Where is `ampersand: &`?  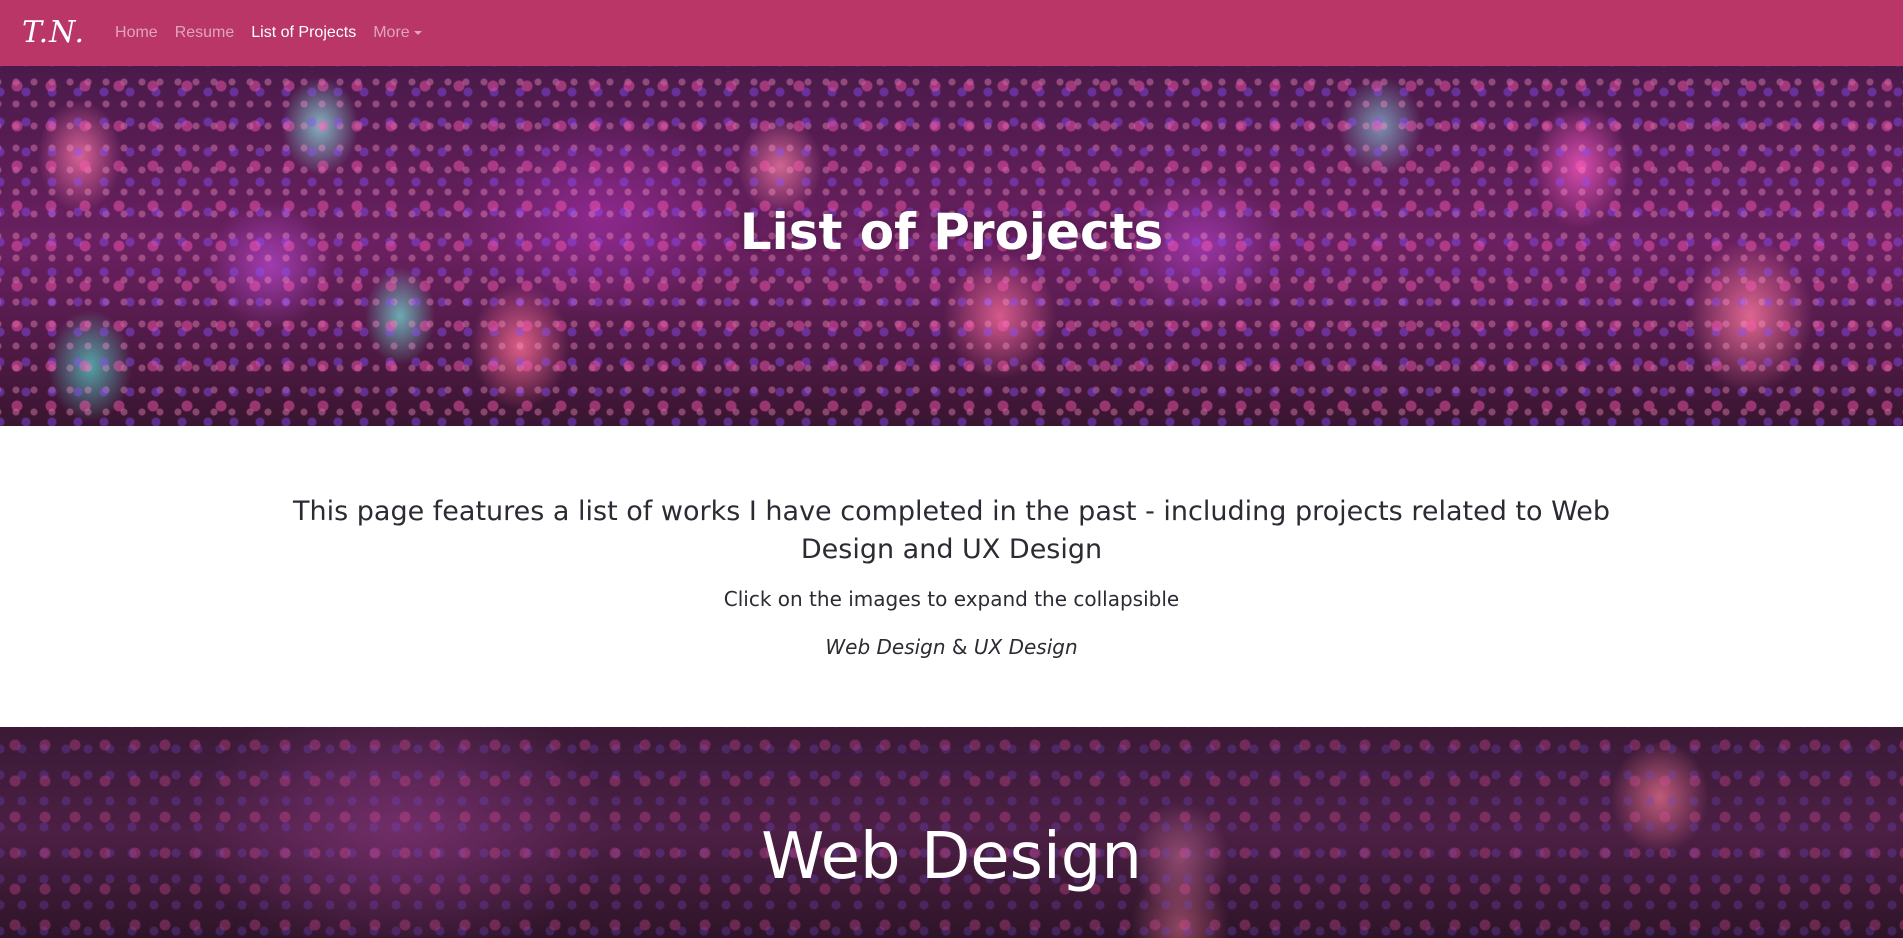
ampersand: & is located at coordinates (959, 647).